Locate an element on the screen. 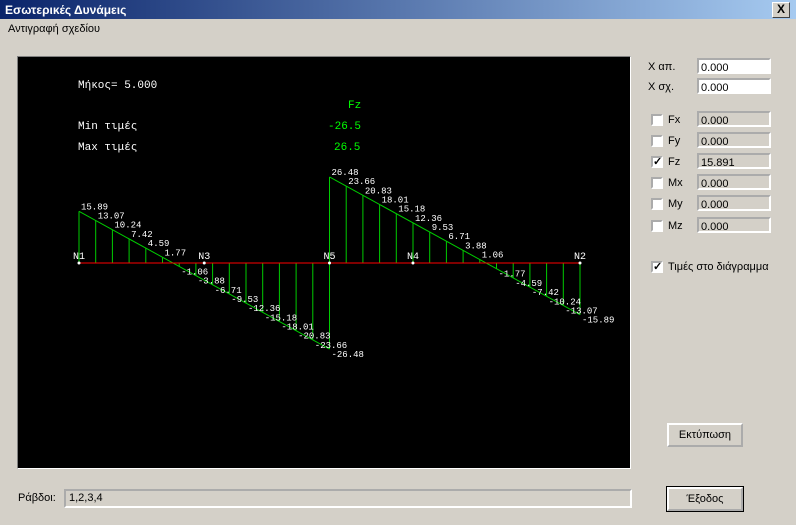  label-mx: Mx is located at coordinates (675, 183).